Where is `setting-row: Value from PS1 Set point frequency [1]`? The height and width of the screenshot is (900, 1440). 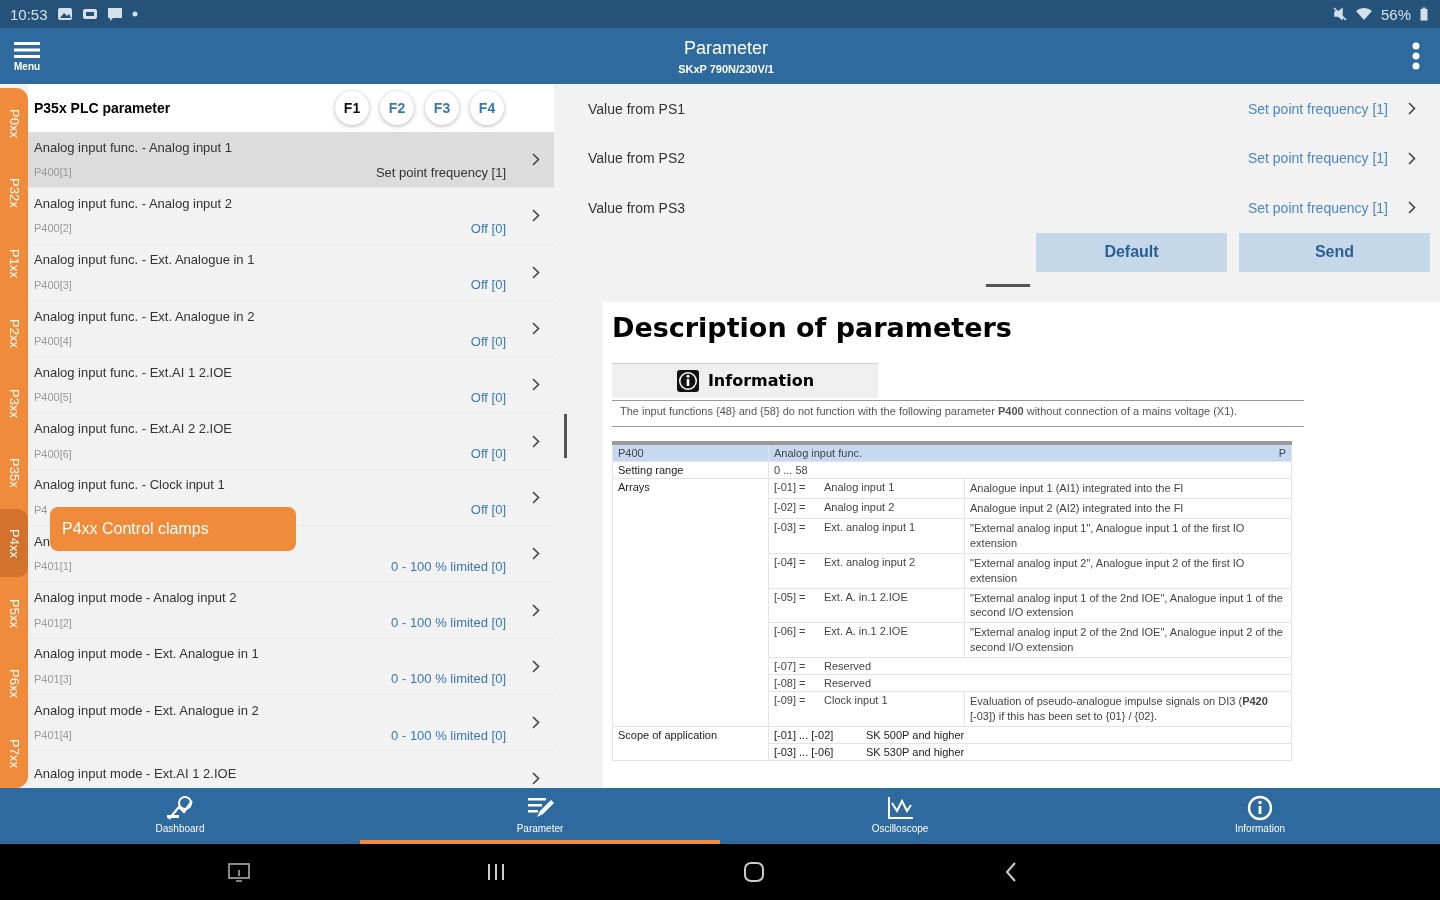 setting-row: Value from PS1 Set point frequency [1] is located at coordinates (1014, 109).